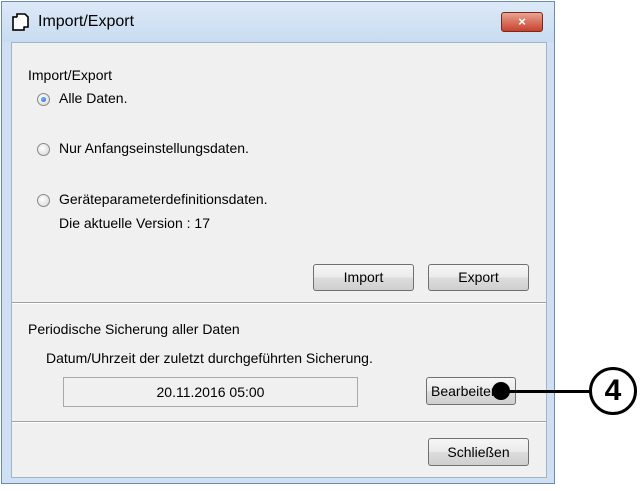 The image size is (641, 491). What do you see at coordinates (20, 22) in the screenshot?
I see `copy-pages-icon` at bounding box center [20, 22].